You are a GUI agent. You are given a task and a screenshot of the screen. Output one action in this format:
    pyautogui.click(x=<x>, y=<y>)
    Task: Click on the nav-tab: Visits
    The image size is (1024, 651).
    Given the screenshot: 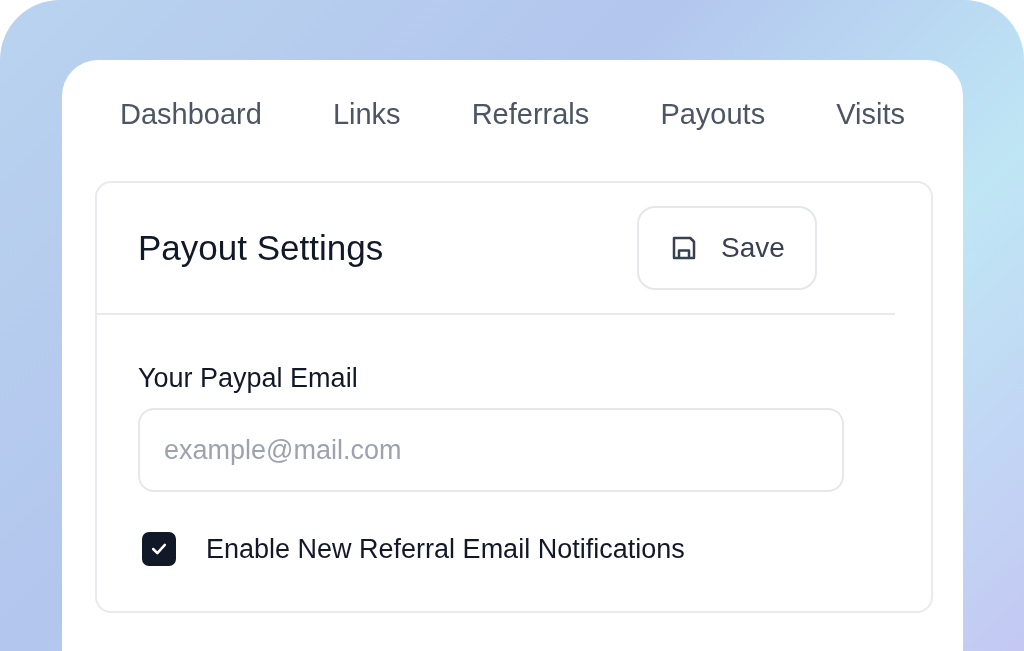 What is the action you would take?
    pyautogui.click(x=870, y=114)
    